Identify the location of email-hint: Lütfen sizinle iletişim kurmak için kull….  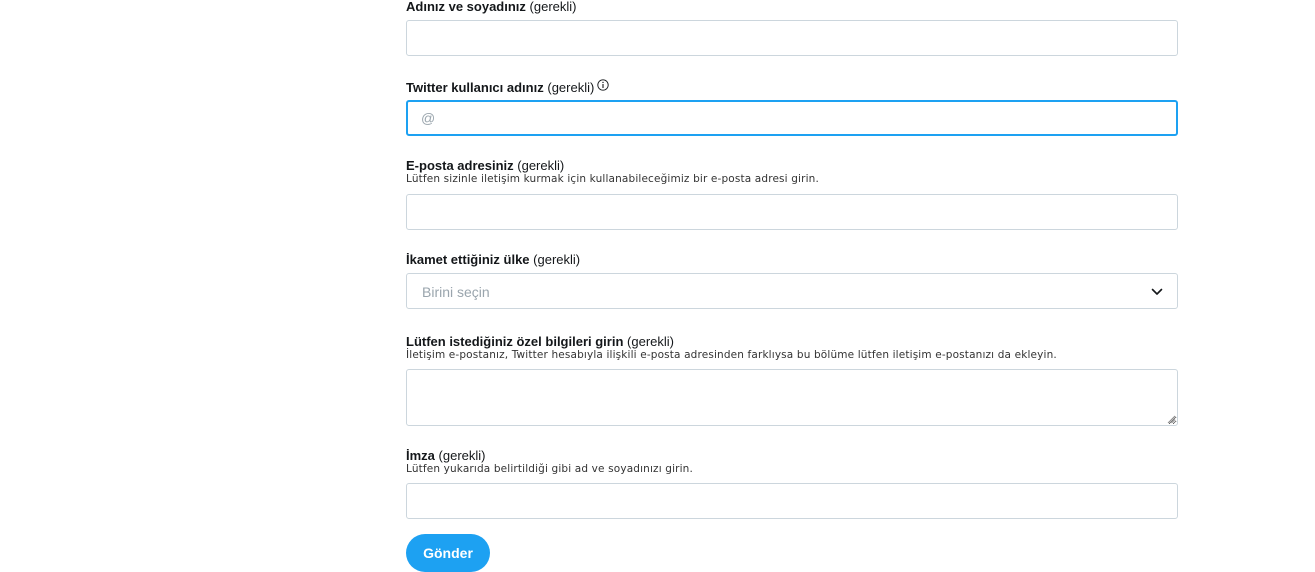
(612, 179).